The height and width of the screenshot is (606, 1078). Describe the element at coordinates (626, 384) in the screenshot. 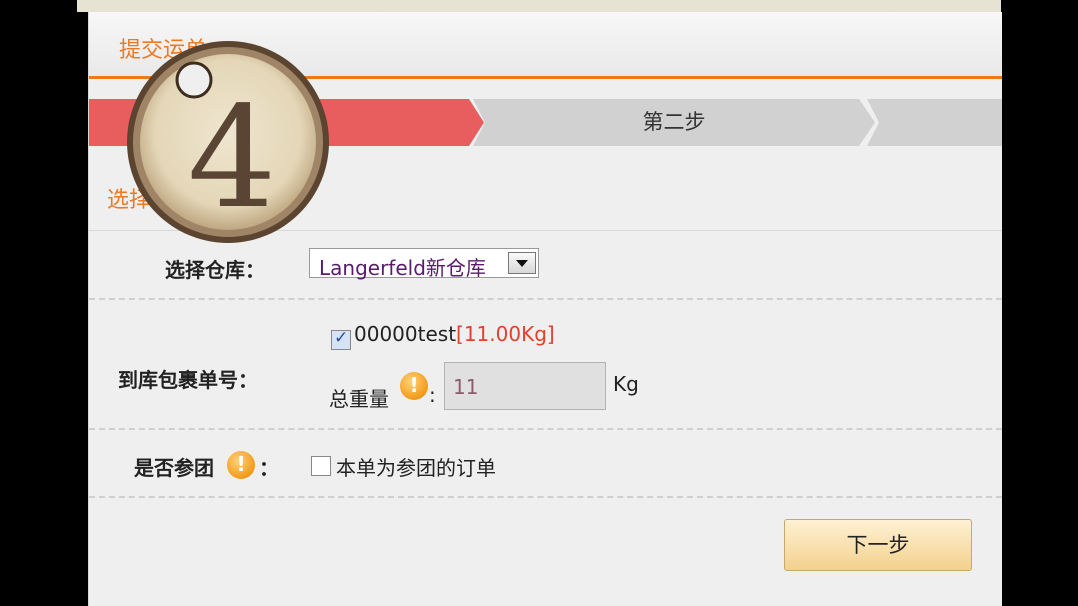

I see `weight-unit: Kg` at that location.